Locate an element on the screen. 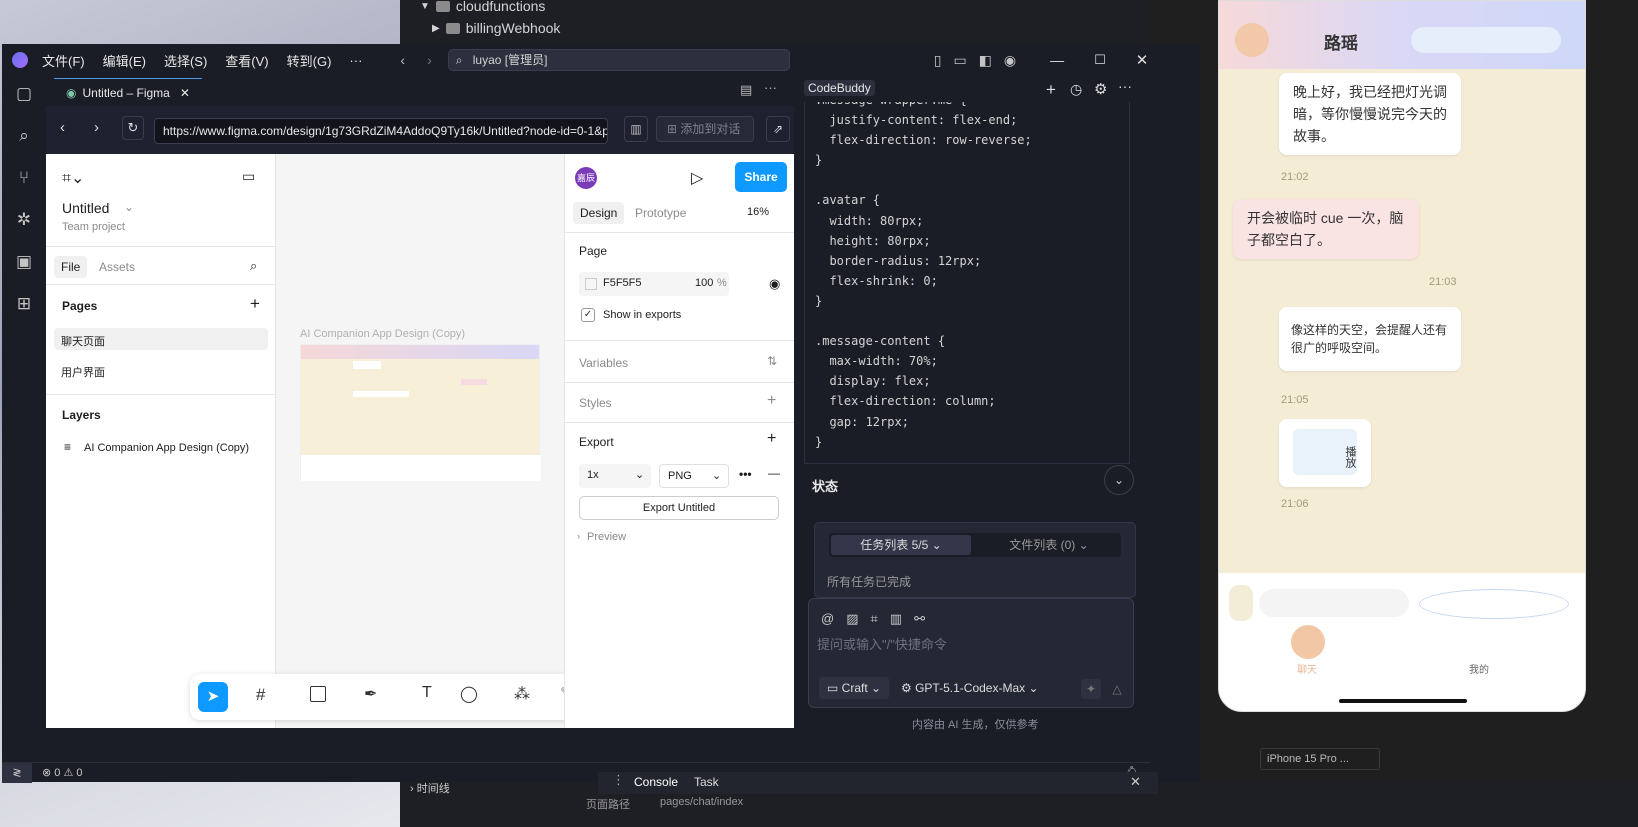 This screenshot has height=827, width=1638. pen-tool-icon: ✒ is located at coordinates (370, 694).